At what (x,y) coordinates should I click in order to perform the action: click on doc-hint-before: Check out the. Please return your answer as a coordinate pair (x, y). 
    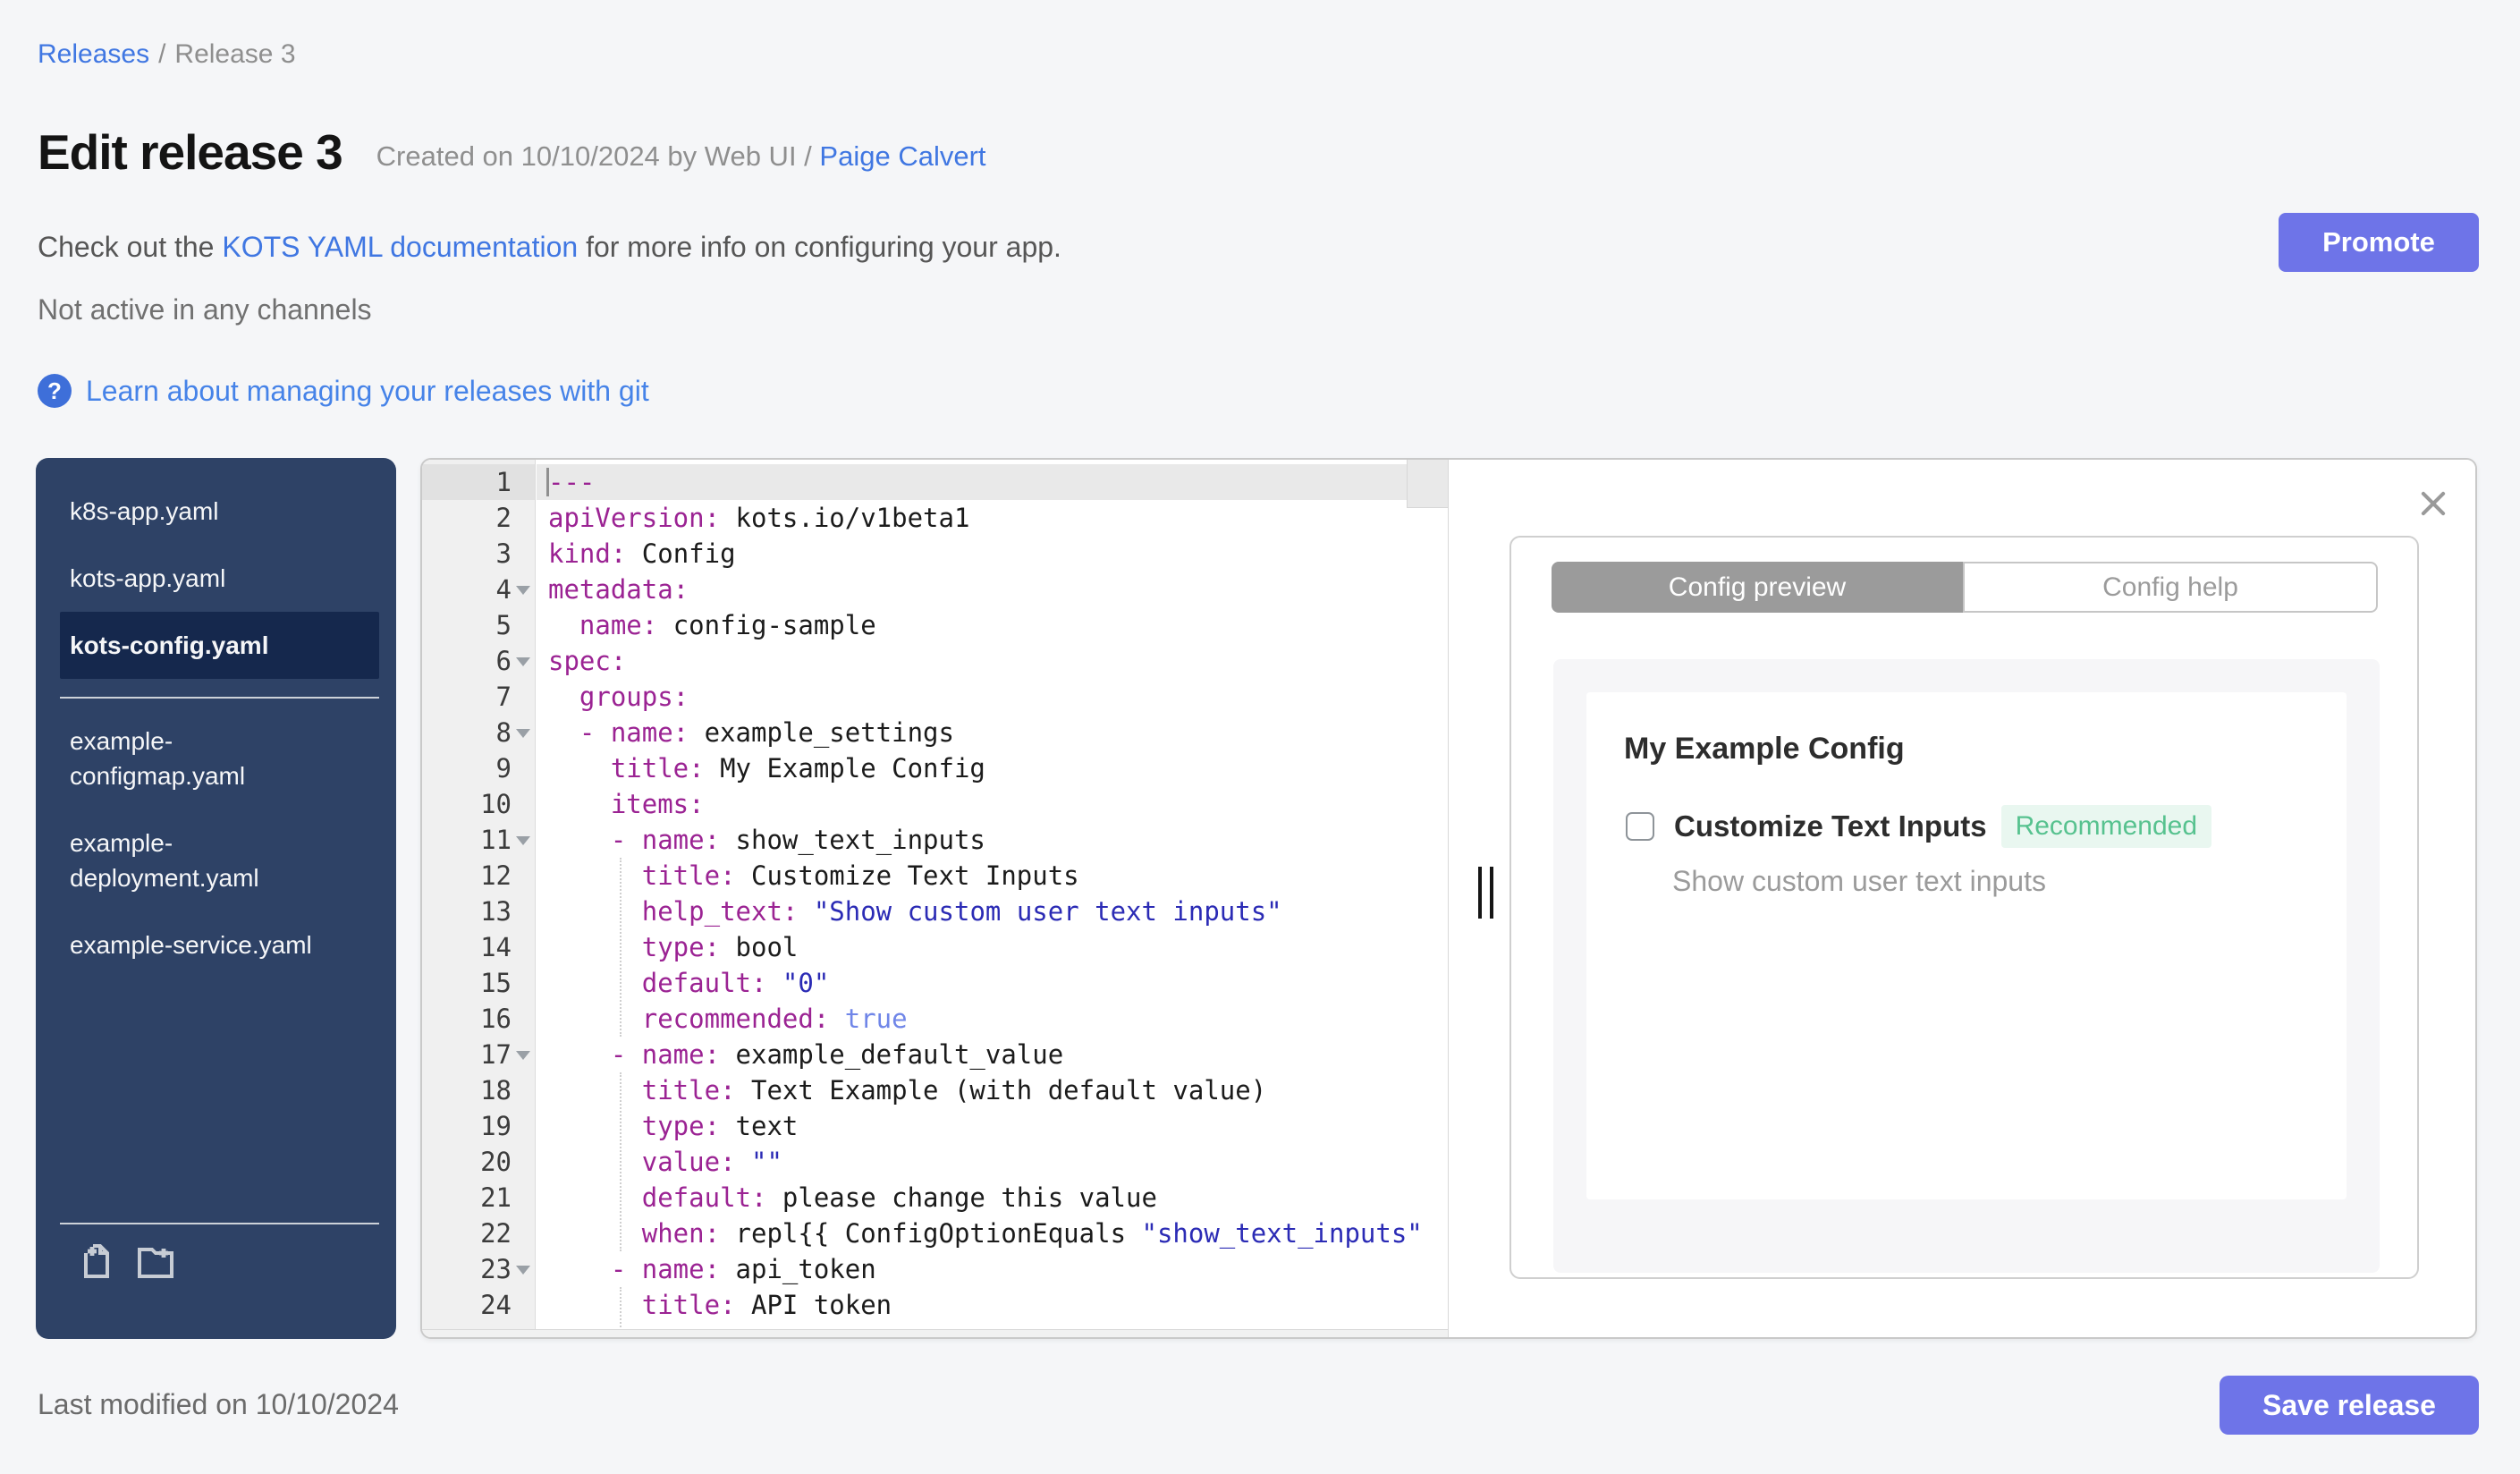
    Looking at the image, I should click on (130, 247).